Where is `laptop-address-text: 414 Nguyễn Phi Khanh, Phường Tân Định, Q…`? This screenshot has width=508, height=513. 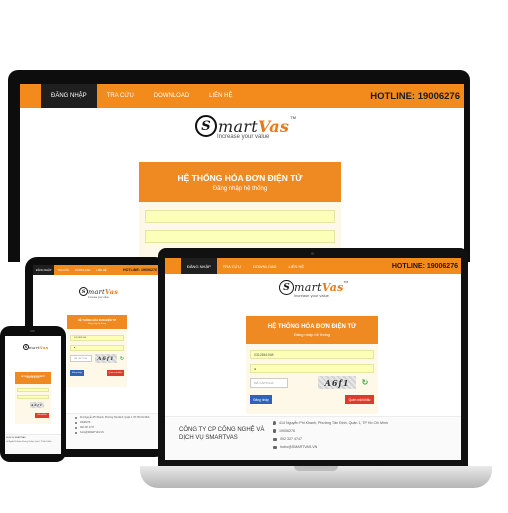 laptop-address-text: 414 Nguyễn Phi Khanh, Phường Tân Định, Q… is located at coordinates (333, 423).